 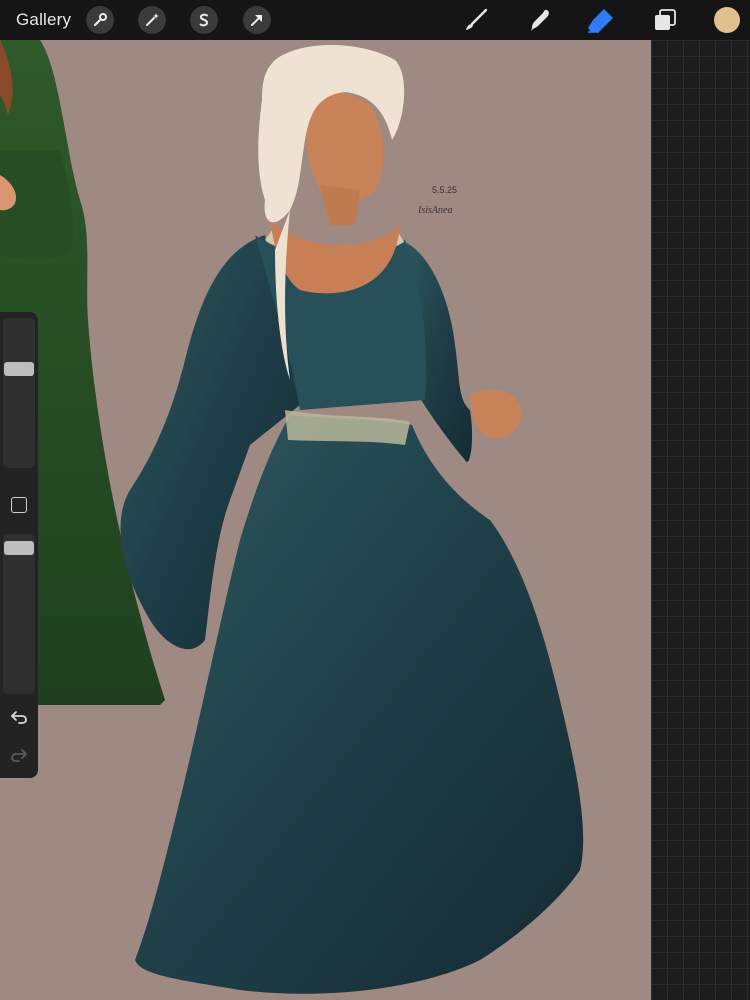 I want to click on selection-s-icon, so click(x=204, y=20).